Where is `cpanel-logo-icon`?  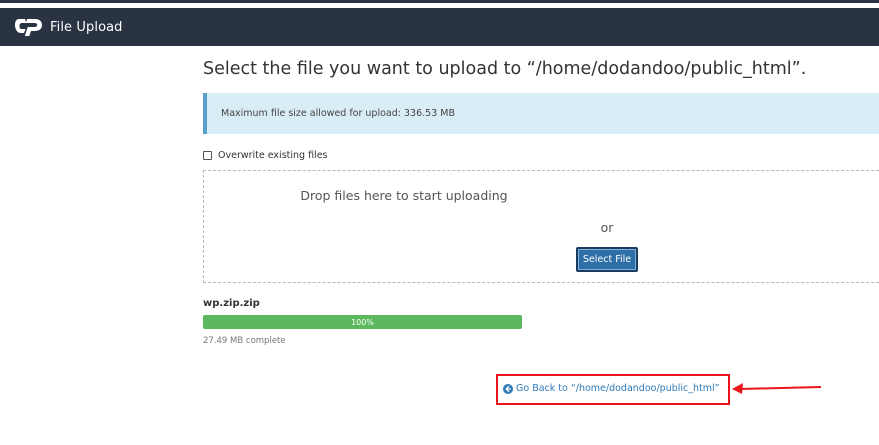
cpanel-logo-icon is located at coordinates (31, 27).